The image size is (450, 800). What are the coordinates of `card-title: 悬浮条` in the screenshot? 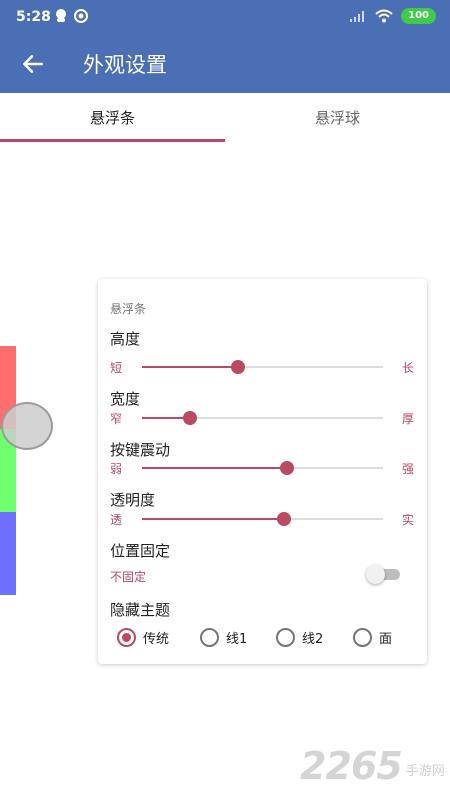 It's located at (128, 309).